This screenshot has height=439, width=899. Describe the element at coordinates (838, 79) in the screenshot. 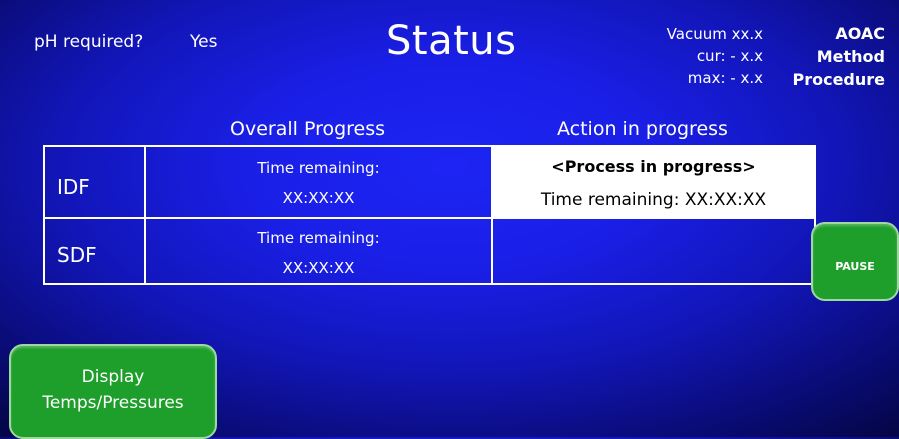

I see `method-line-3: Procedure` at that location.